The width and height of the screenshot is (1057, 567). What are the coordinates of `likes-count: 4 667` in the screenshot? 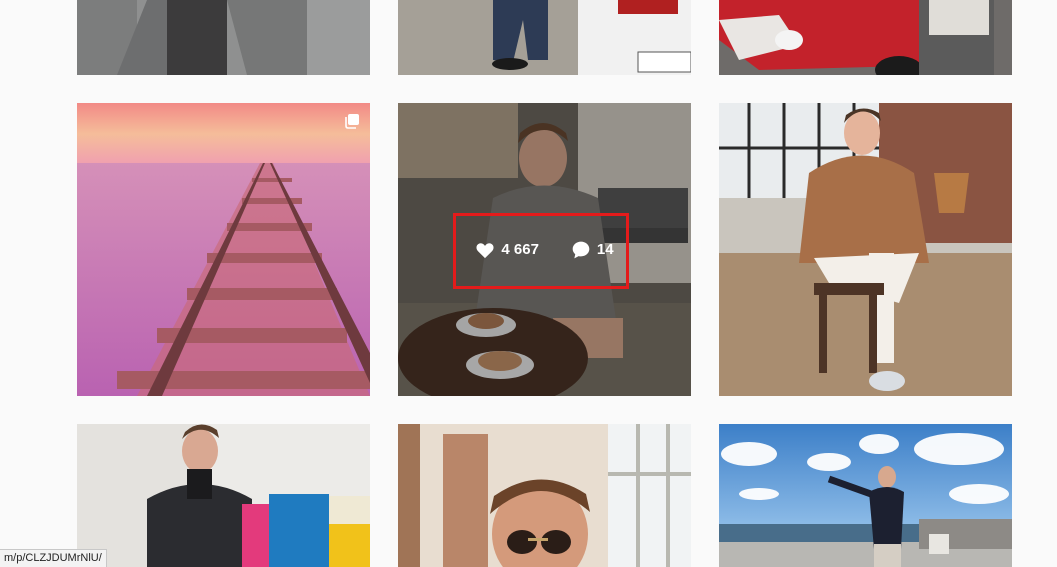 It's located at (520, 249).